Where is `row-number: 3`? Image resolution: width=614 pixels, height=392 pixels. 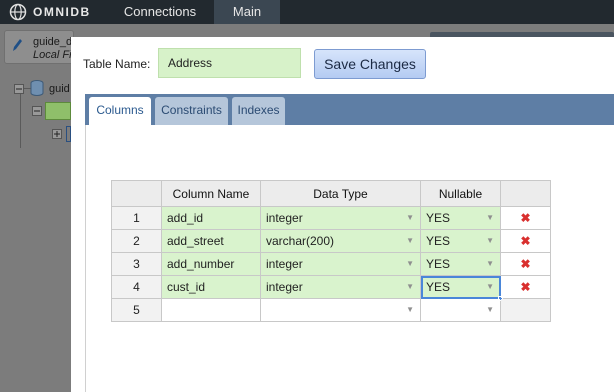 row-number: 3 is located at coordinates (136, 264).